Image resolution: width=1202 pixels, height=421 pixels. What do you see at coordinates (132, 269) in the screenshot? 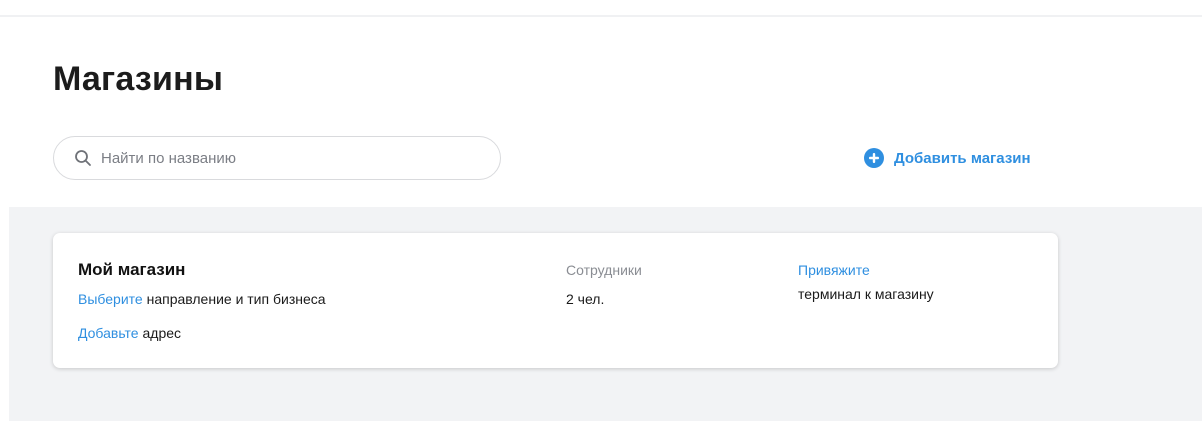
I see `store-name: Мой магазин` at bounding box center [132, 269].